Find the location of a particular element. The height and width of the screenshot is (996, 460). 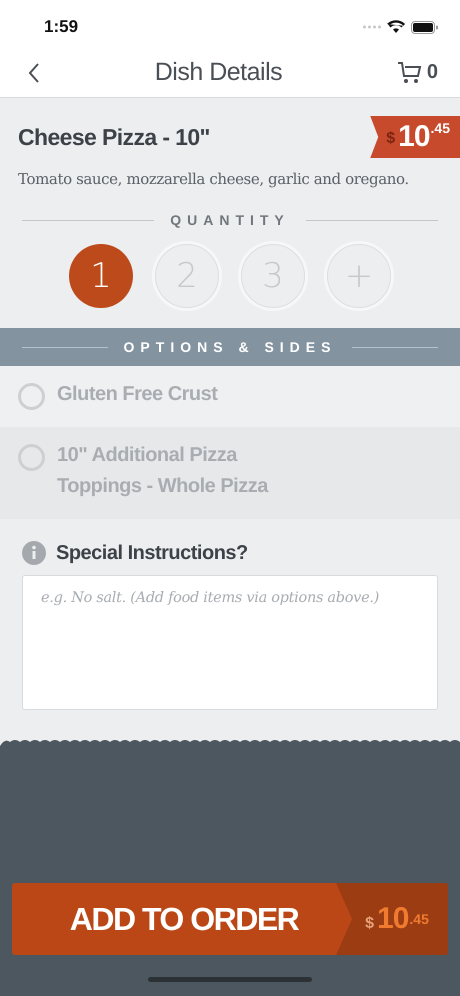

instructions-label: Special Instructions? is located at coordinates (152, 553).